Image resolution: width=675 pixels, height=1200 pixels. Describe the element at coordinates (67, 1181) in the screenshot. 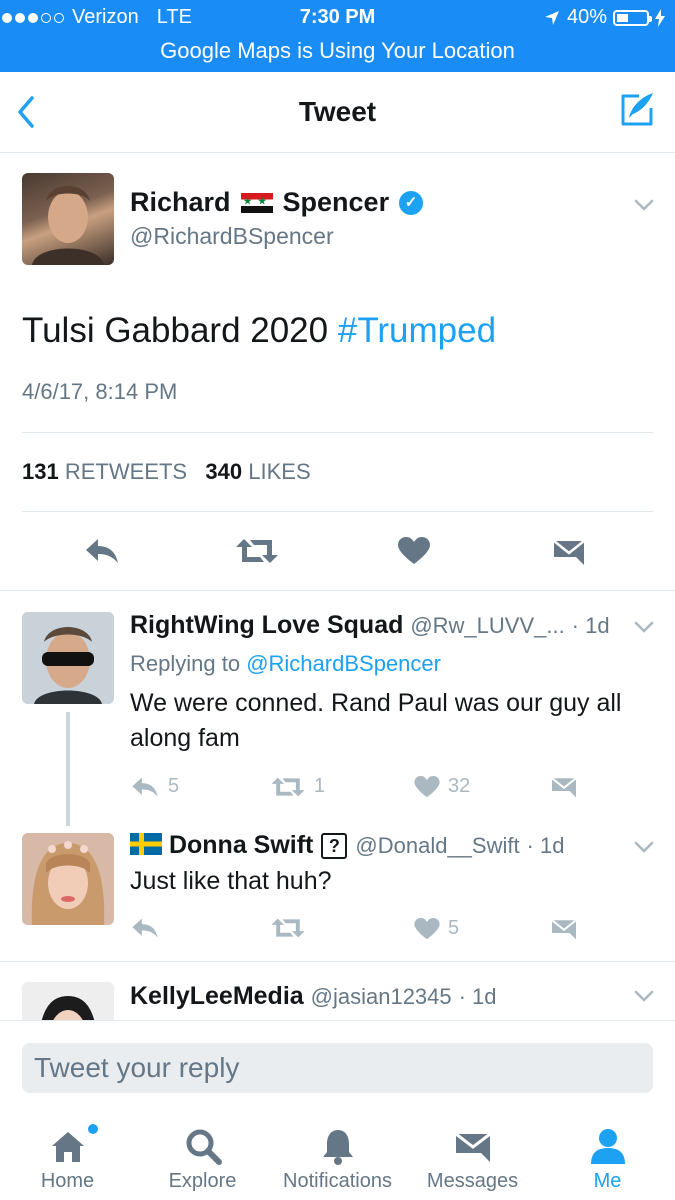

I see `tab-label: Home` at that location.